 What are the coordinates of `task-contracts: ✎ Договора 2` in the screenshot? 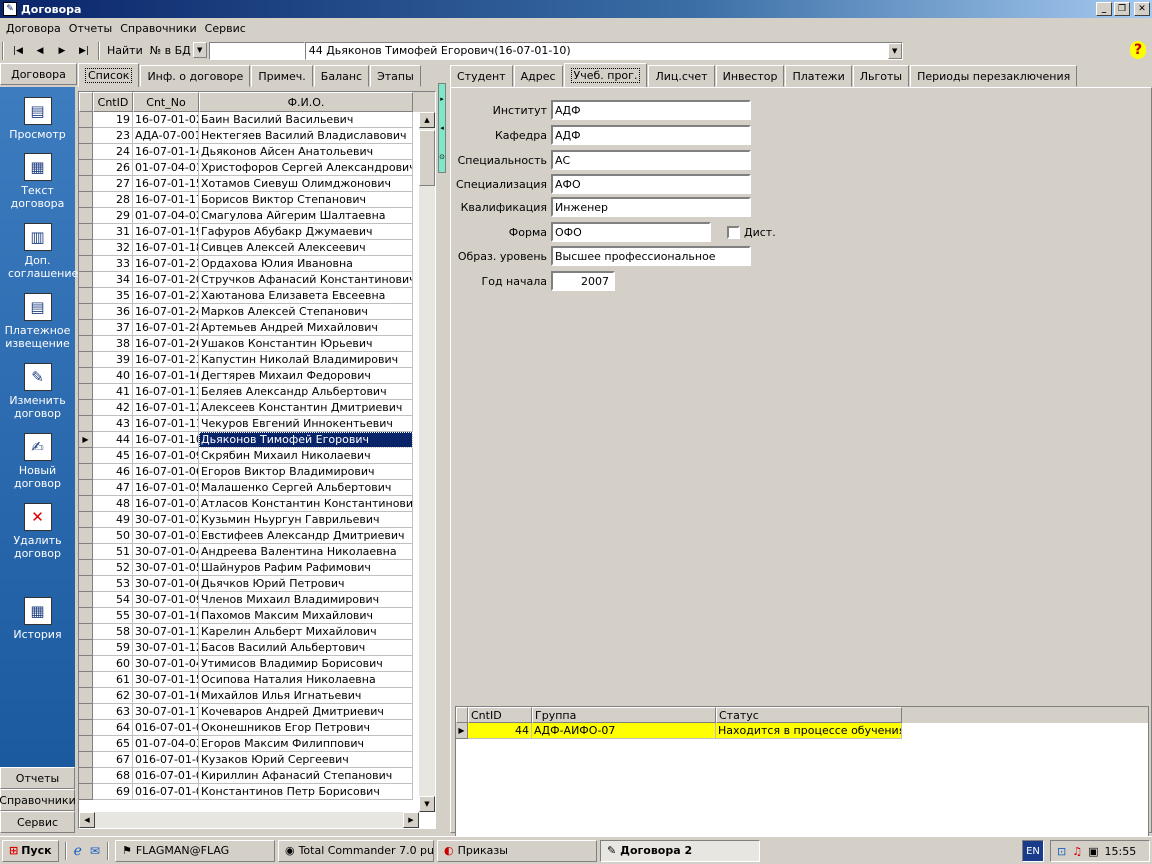 It's located at (679, 850).